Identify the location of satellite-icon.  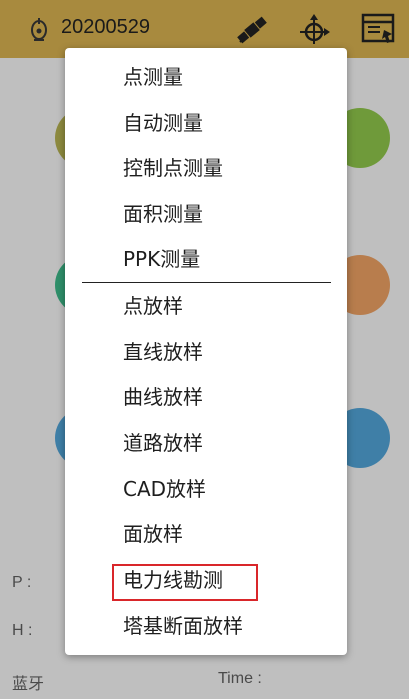
(252, 30).